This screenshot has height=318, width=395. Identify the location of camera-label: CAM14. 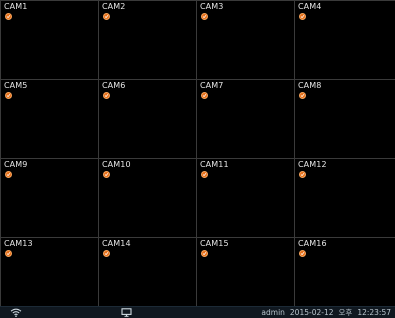
(116, 243).